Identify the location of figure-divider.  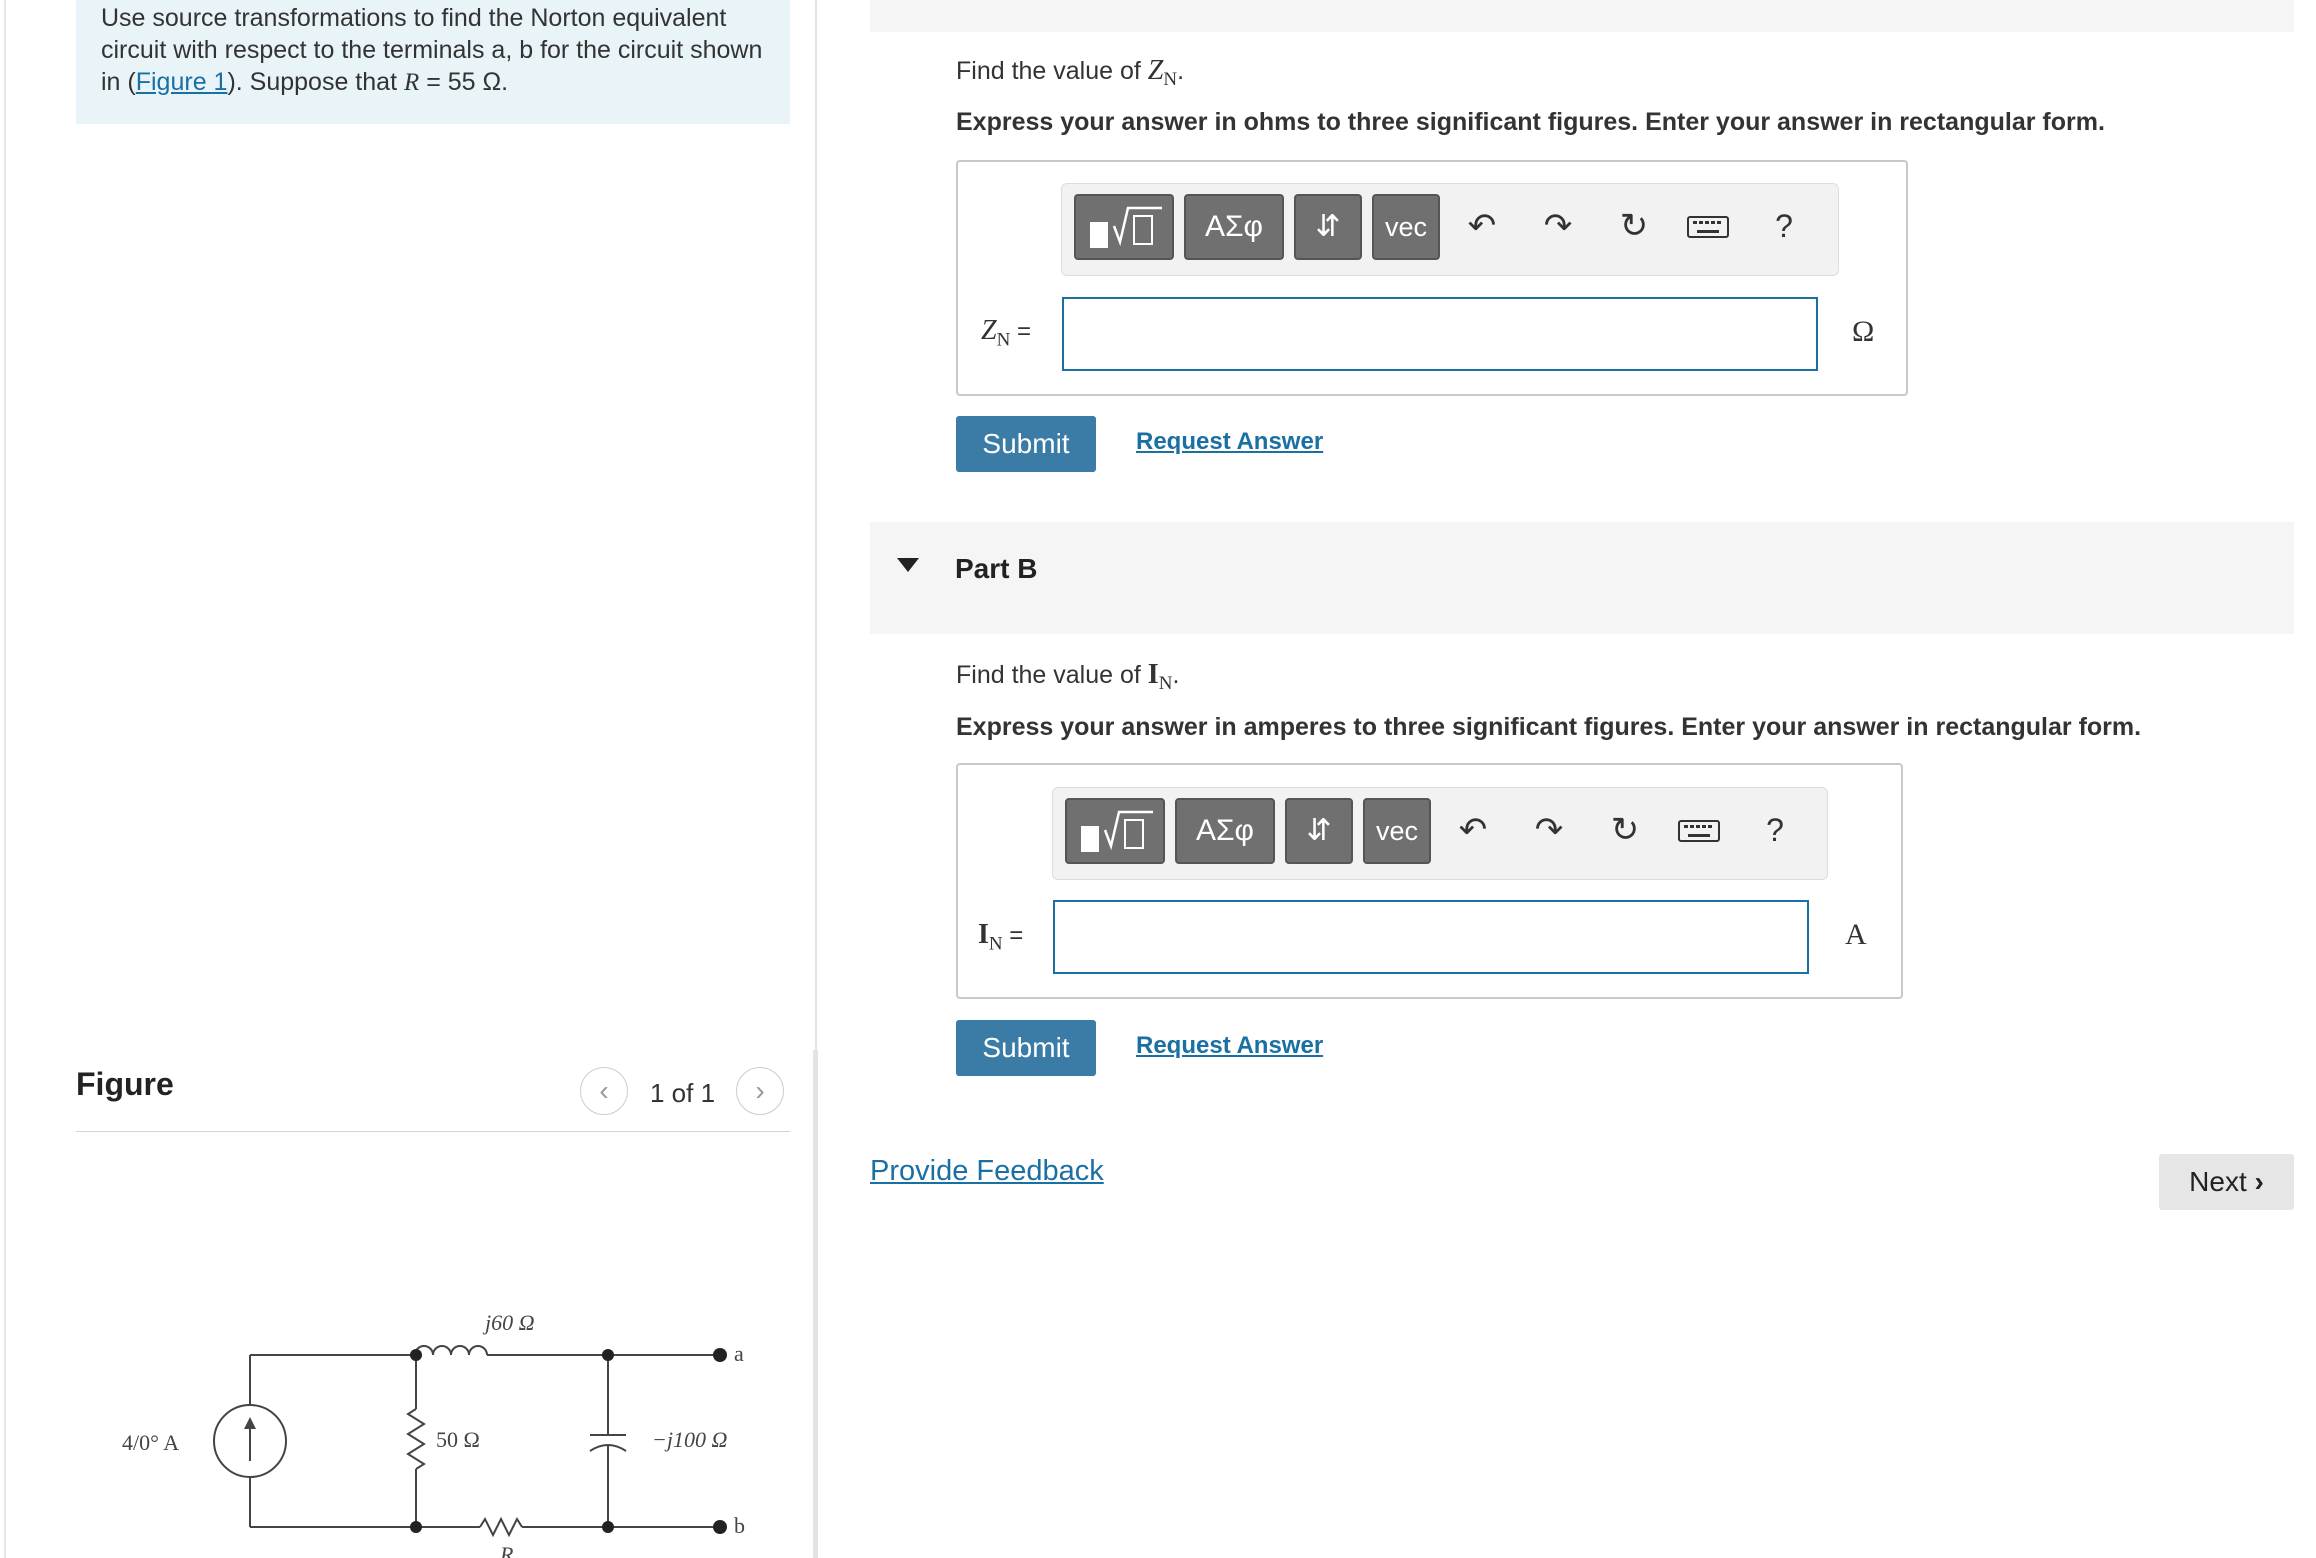
(433, 1131).